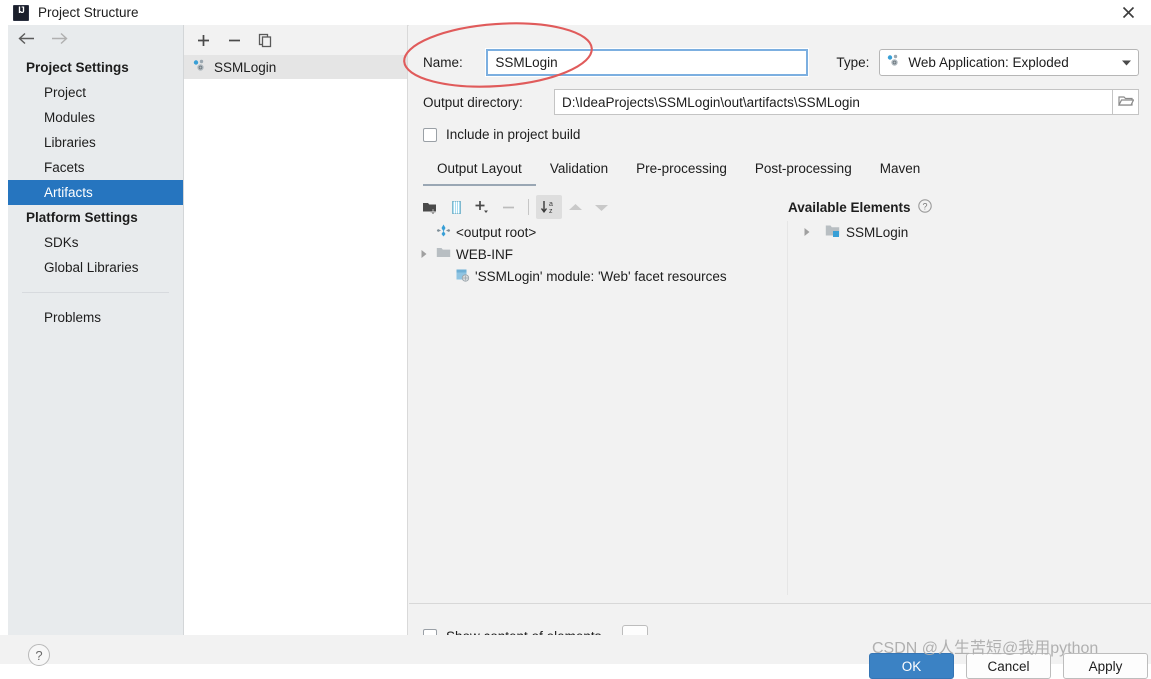 The width and height of the screenshot is (1151, 679). Describe the element at coordinates (853, 62) in the screenshot. I see `type-label: Type:` at that location.